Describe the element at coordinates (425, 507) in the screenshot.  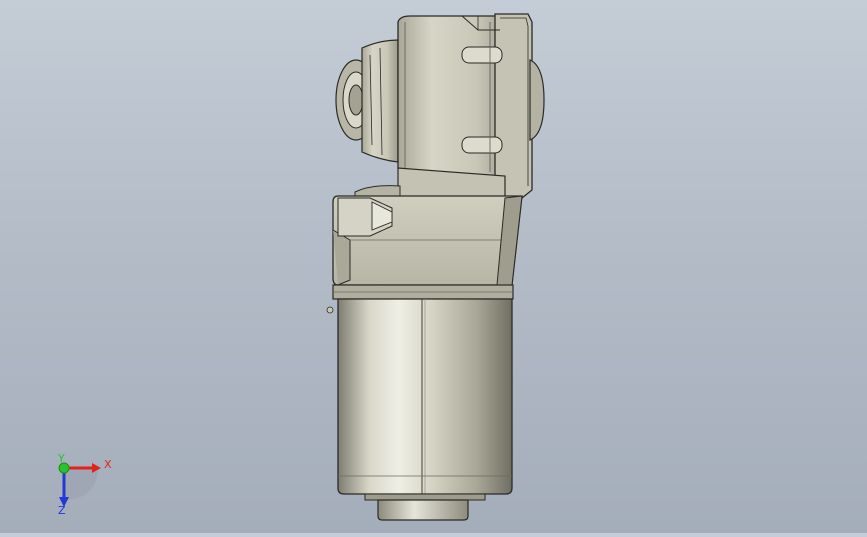
I see `motor-shaft-end` at that location.